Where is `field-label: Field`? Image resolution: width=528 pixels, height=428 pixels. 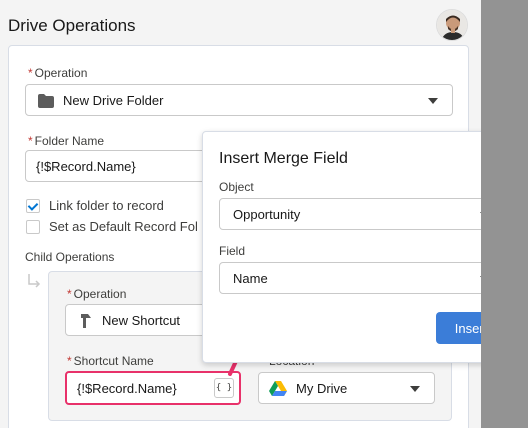 field-label: Field is located at coordinates (232, 251).